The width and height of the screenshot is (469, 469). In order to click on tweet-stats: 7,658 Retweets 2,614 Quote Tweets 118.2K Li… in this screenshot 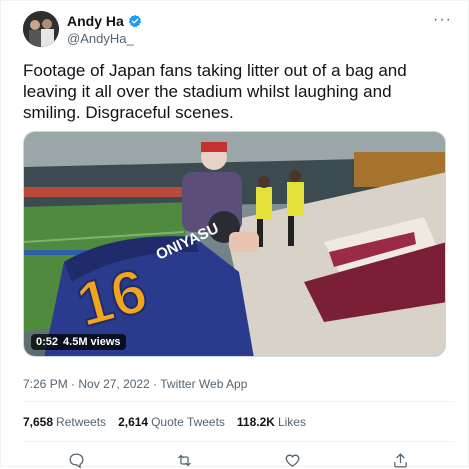, I will do `click(164, 422)`.